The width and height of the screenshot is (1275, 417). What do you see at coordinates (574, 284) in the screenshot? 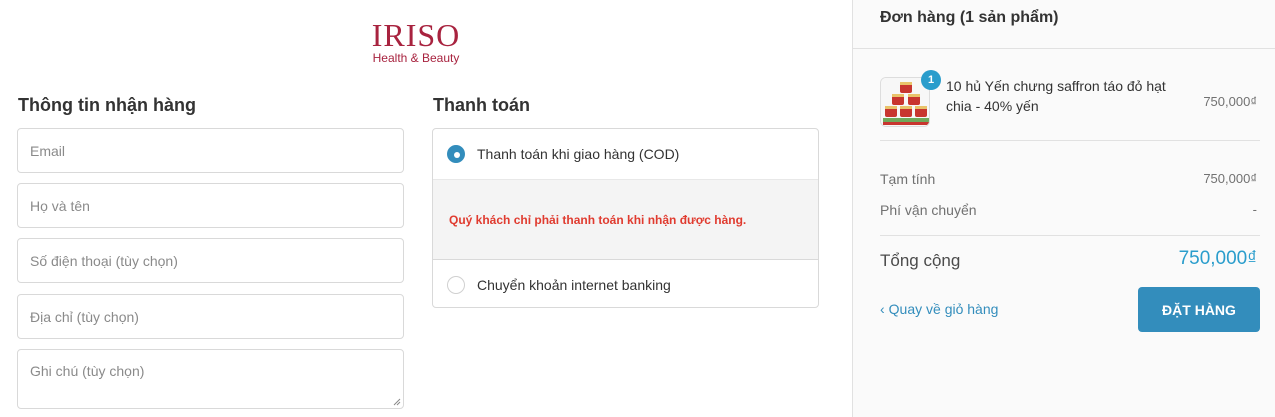
I see `bank-transfer-label: Chuyển khoản internet banking` at bounding box center [574, 284].